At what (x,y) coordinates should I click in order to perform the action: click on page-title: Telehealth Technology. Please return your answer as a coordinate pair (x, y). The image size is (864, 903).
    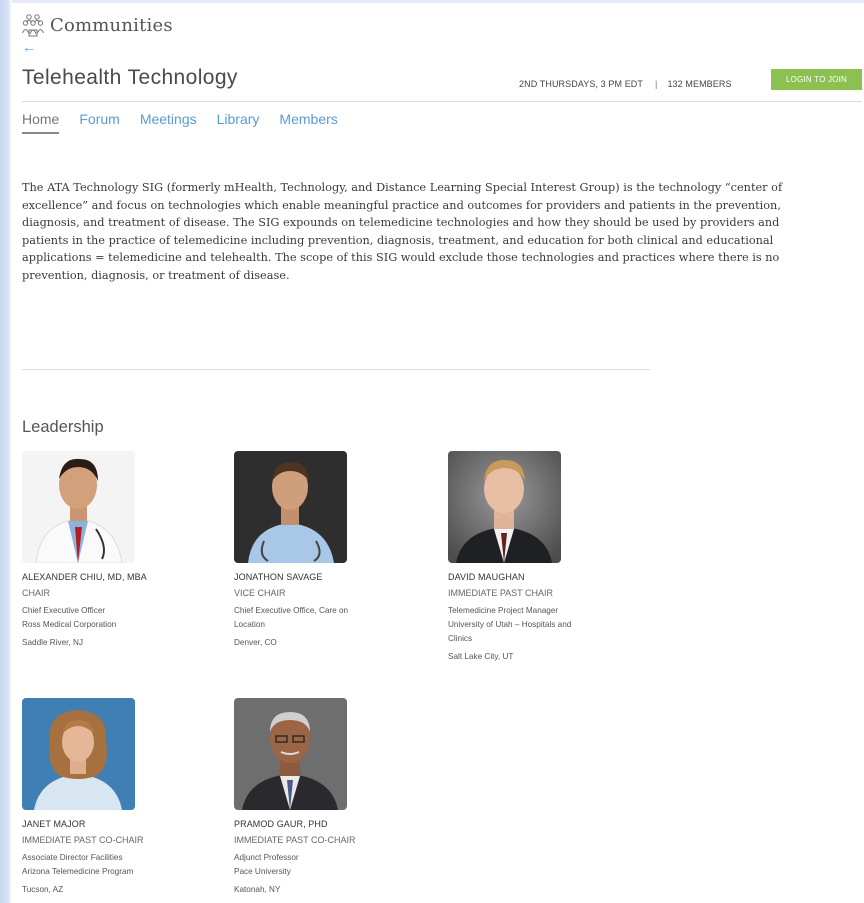
    Looking at the image, I should click on (130, 77).